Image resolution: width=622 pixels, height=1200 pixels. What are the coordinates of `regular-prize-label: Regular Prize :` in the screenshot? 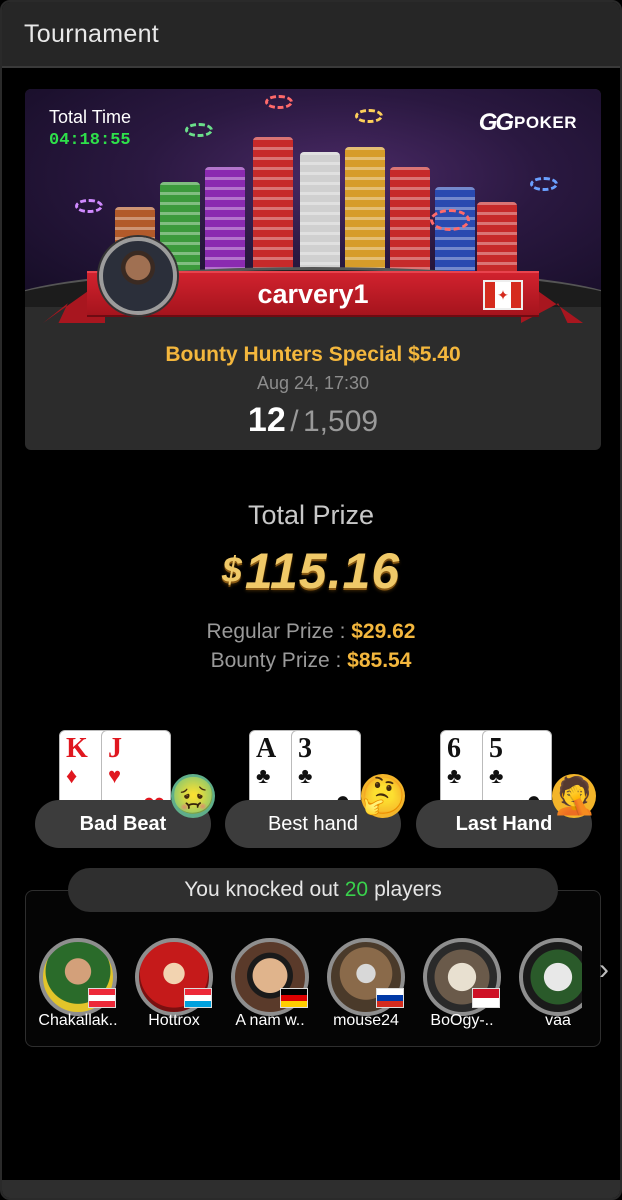 It's located at (276, 631).